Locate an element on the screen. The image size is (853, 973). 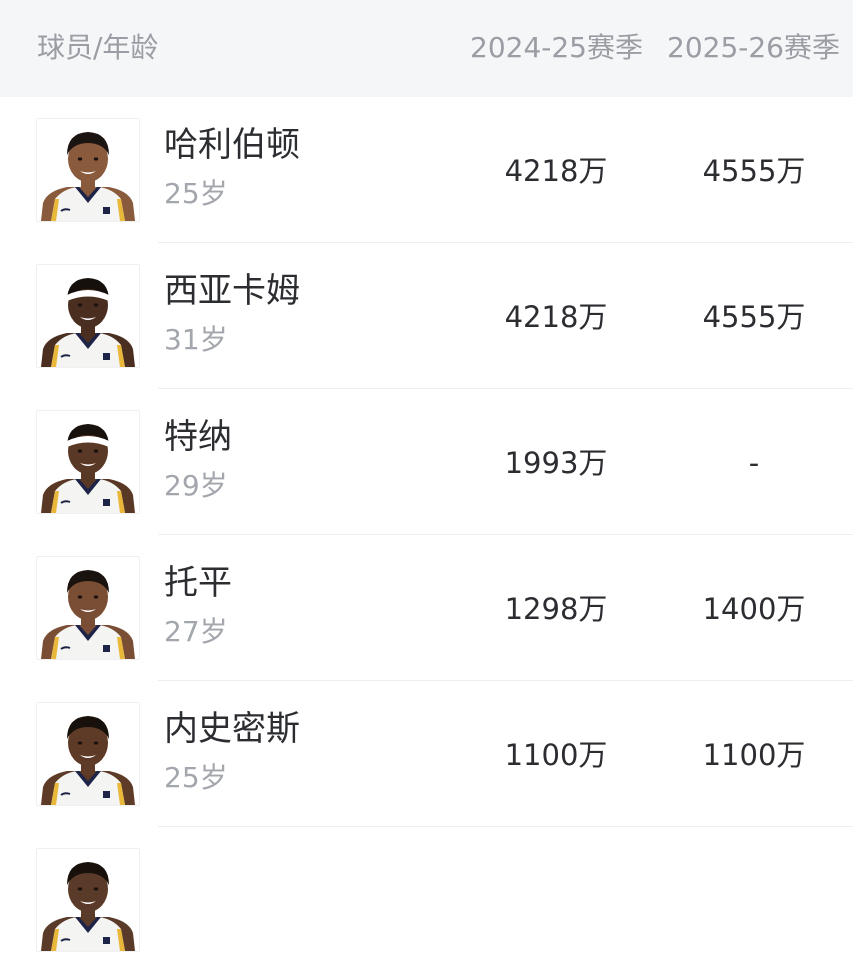
player-age: 31岁 is located at coordinates (196, 339).